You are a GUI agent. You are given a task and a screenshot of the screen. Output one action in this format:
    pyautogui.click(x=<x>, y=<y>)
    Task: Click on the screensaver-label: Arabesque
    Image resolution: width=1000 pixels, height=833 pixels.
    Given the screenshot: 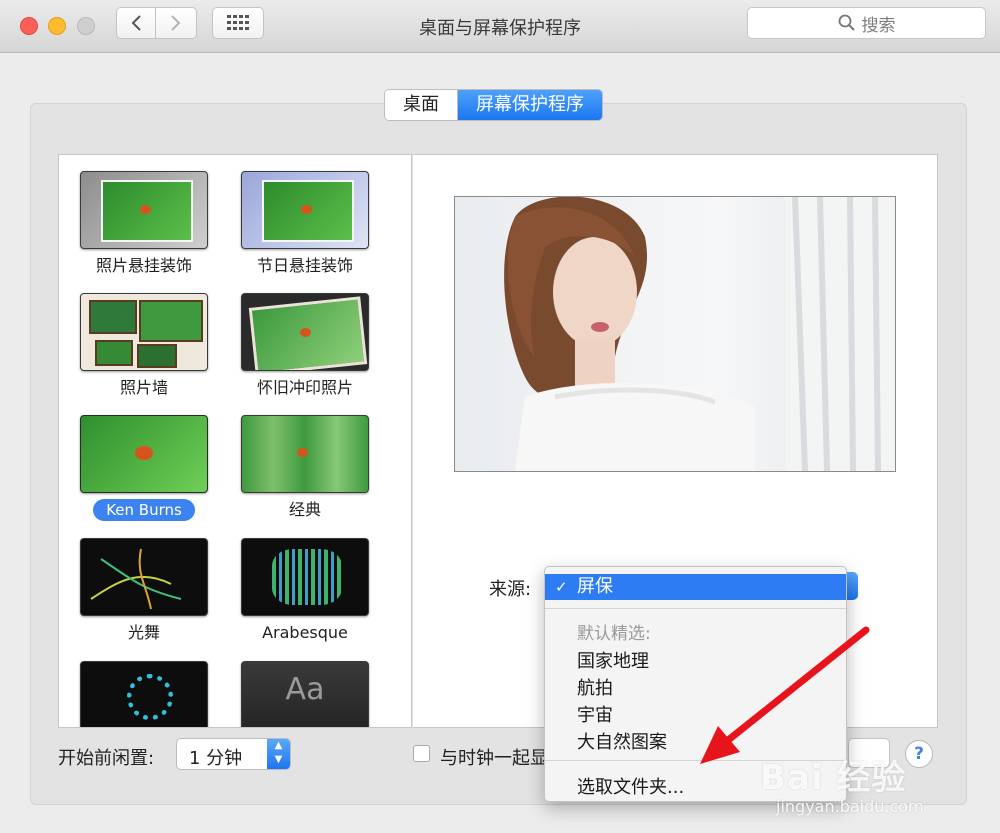 What is the action you would take?
    pyautogui.click(x=305, y=632)
    